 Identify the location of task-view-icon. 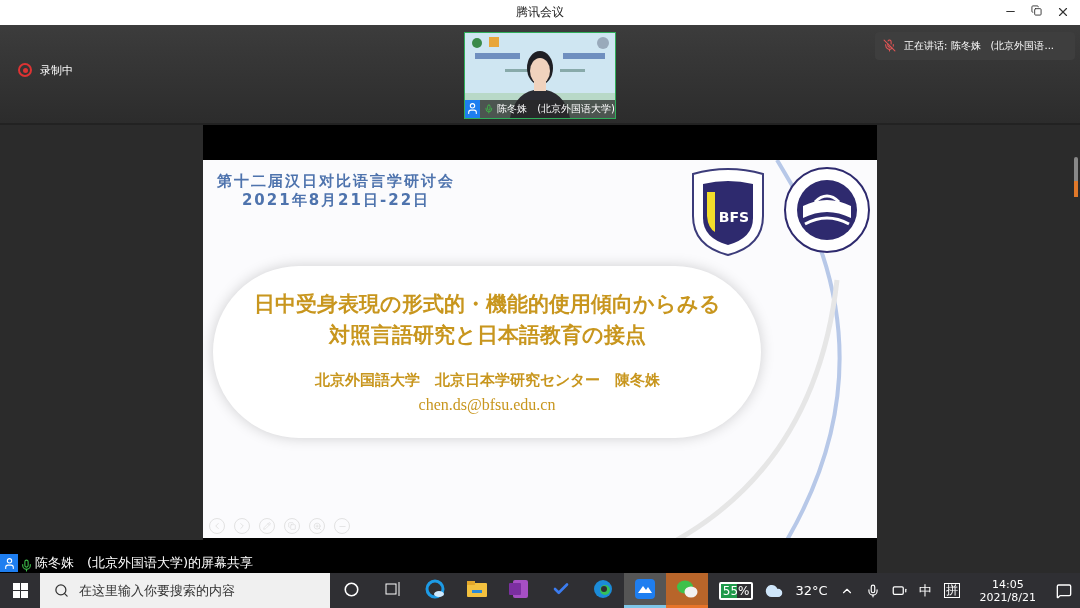
(393, 589).